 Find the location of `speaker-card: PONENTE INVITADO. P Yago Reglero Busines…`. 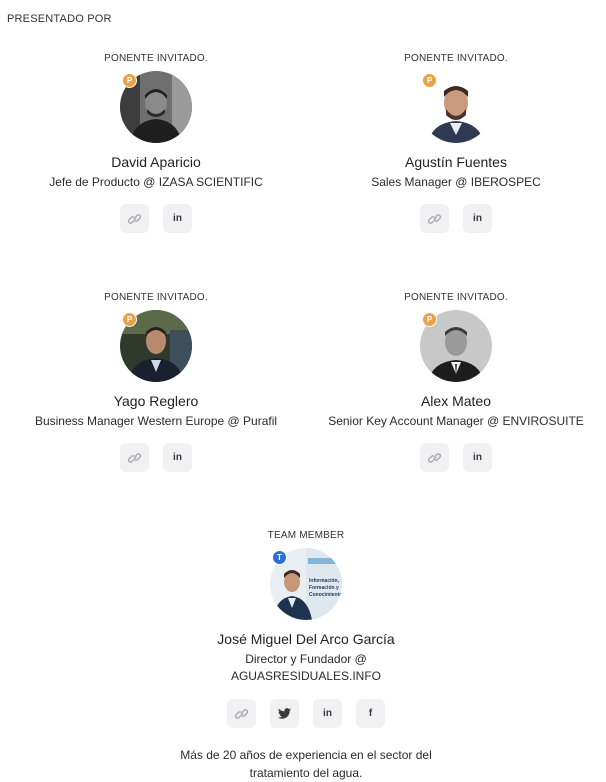

speaker-card: PONENTE INVITADO. P Yago Reglero Busines… is located at coordinates (156, 381).